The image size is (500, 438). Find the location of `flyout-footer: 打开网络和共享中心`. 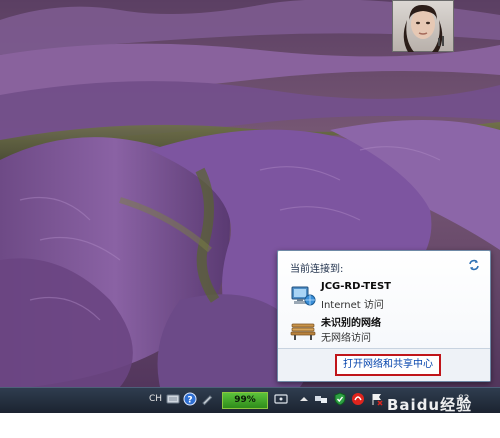

flyout-footer: 打开网络和共享中心 is located at coordinates (384, 364).